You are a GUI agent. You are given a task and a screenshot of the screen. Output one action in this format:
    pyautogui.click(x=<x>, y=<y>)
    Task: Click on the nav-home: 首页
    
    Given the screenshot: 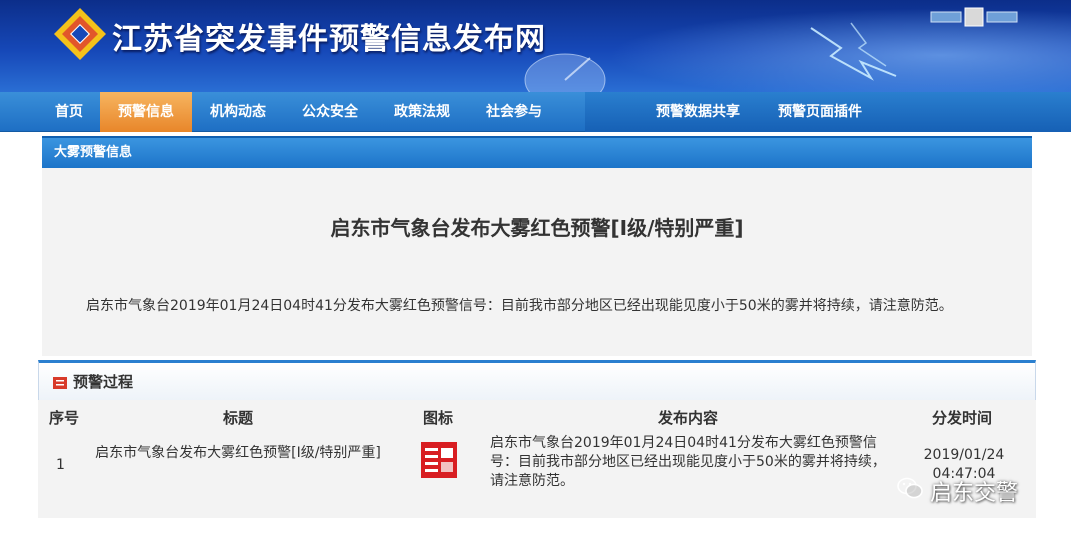 What is the action you would take?
    pyautogui.click(x=69, y=112)
    